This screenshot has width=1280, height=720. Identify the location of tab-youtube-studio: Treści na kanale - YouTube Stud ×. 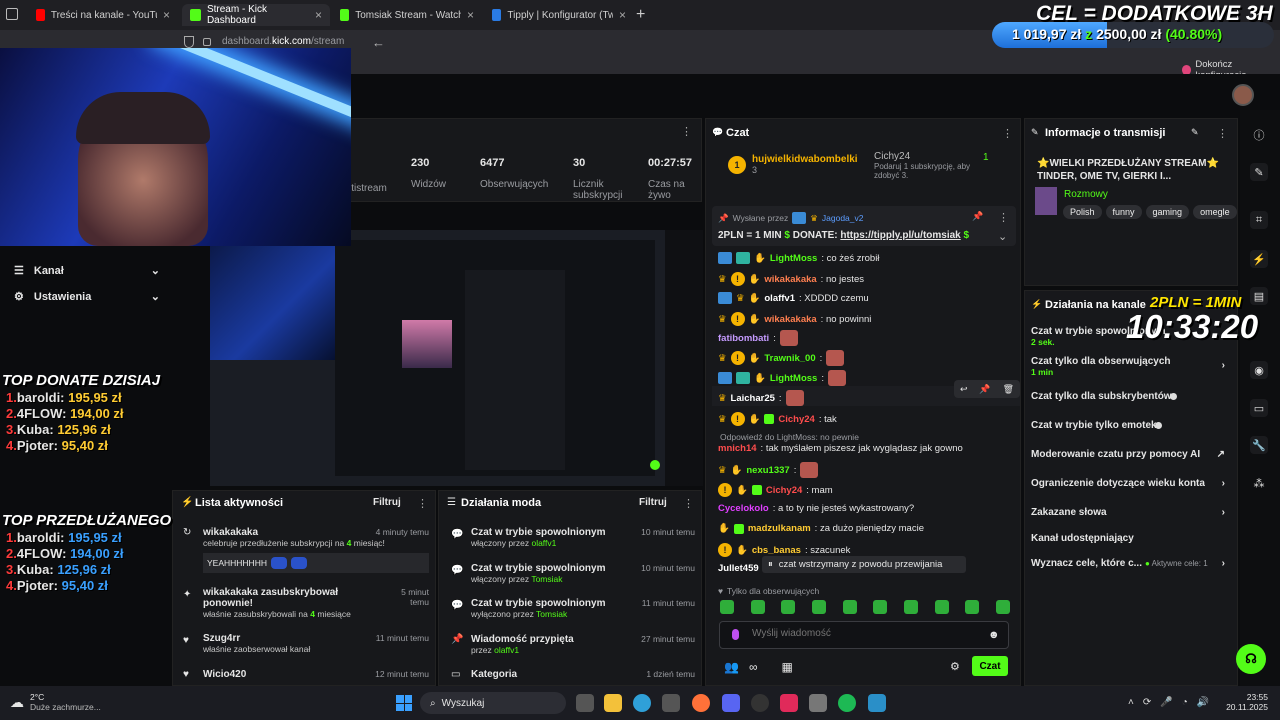
(103, 15).